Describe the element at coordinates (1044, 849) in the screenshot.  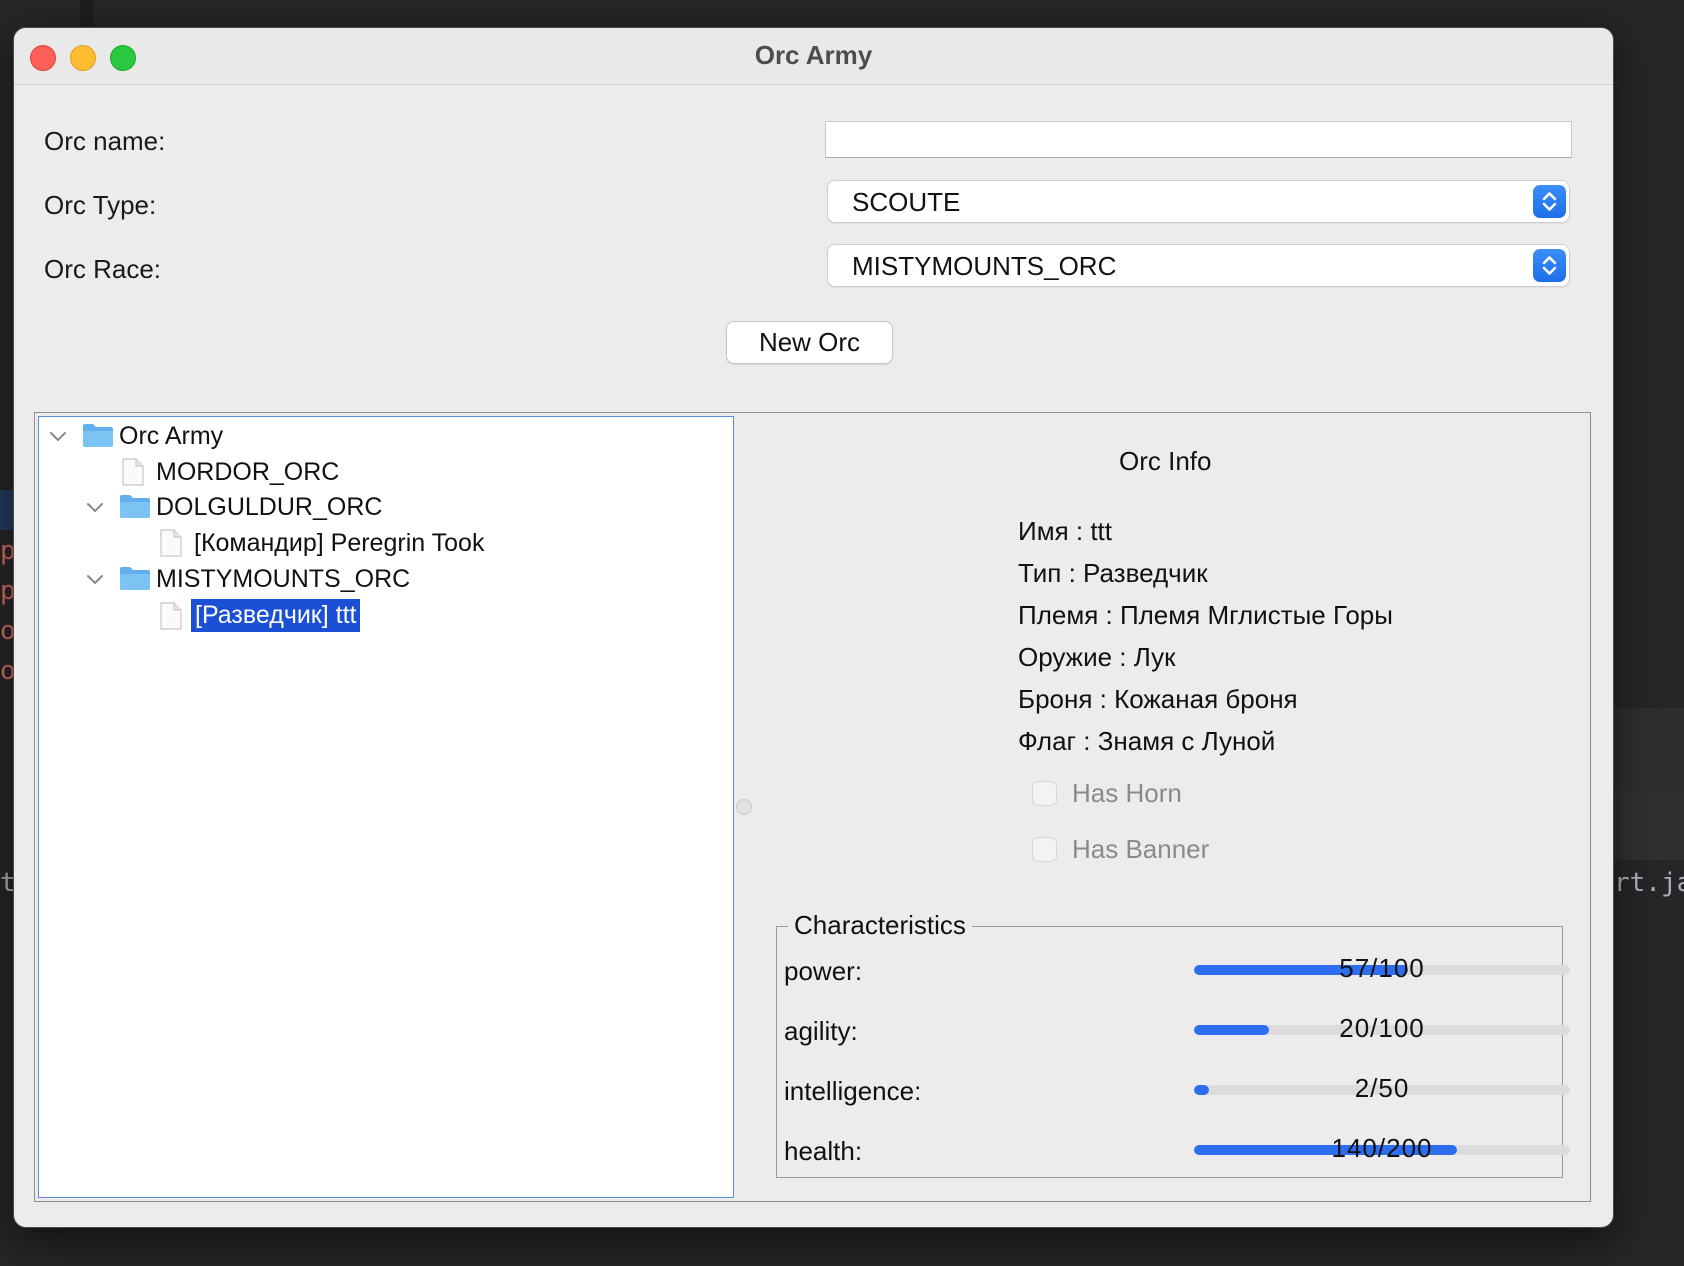
I see `has-banner-checkbox` at that location.